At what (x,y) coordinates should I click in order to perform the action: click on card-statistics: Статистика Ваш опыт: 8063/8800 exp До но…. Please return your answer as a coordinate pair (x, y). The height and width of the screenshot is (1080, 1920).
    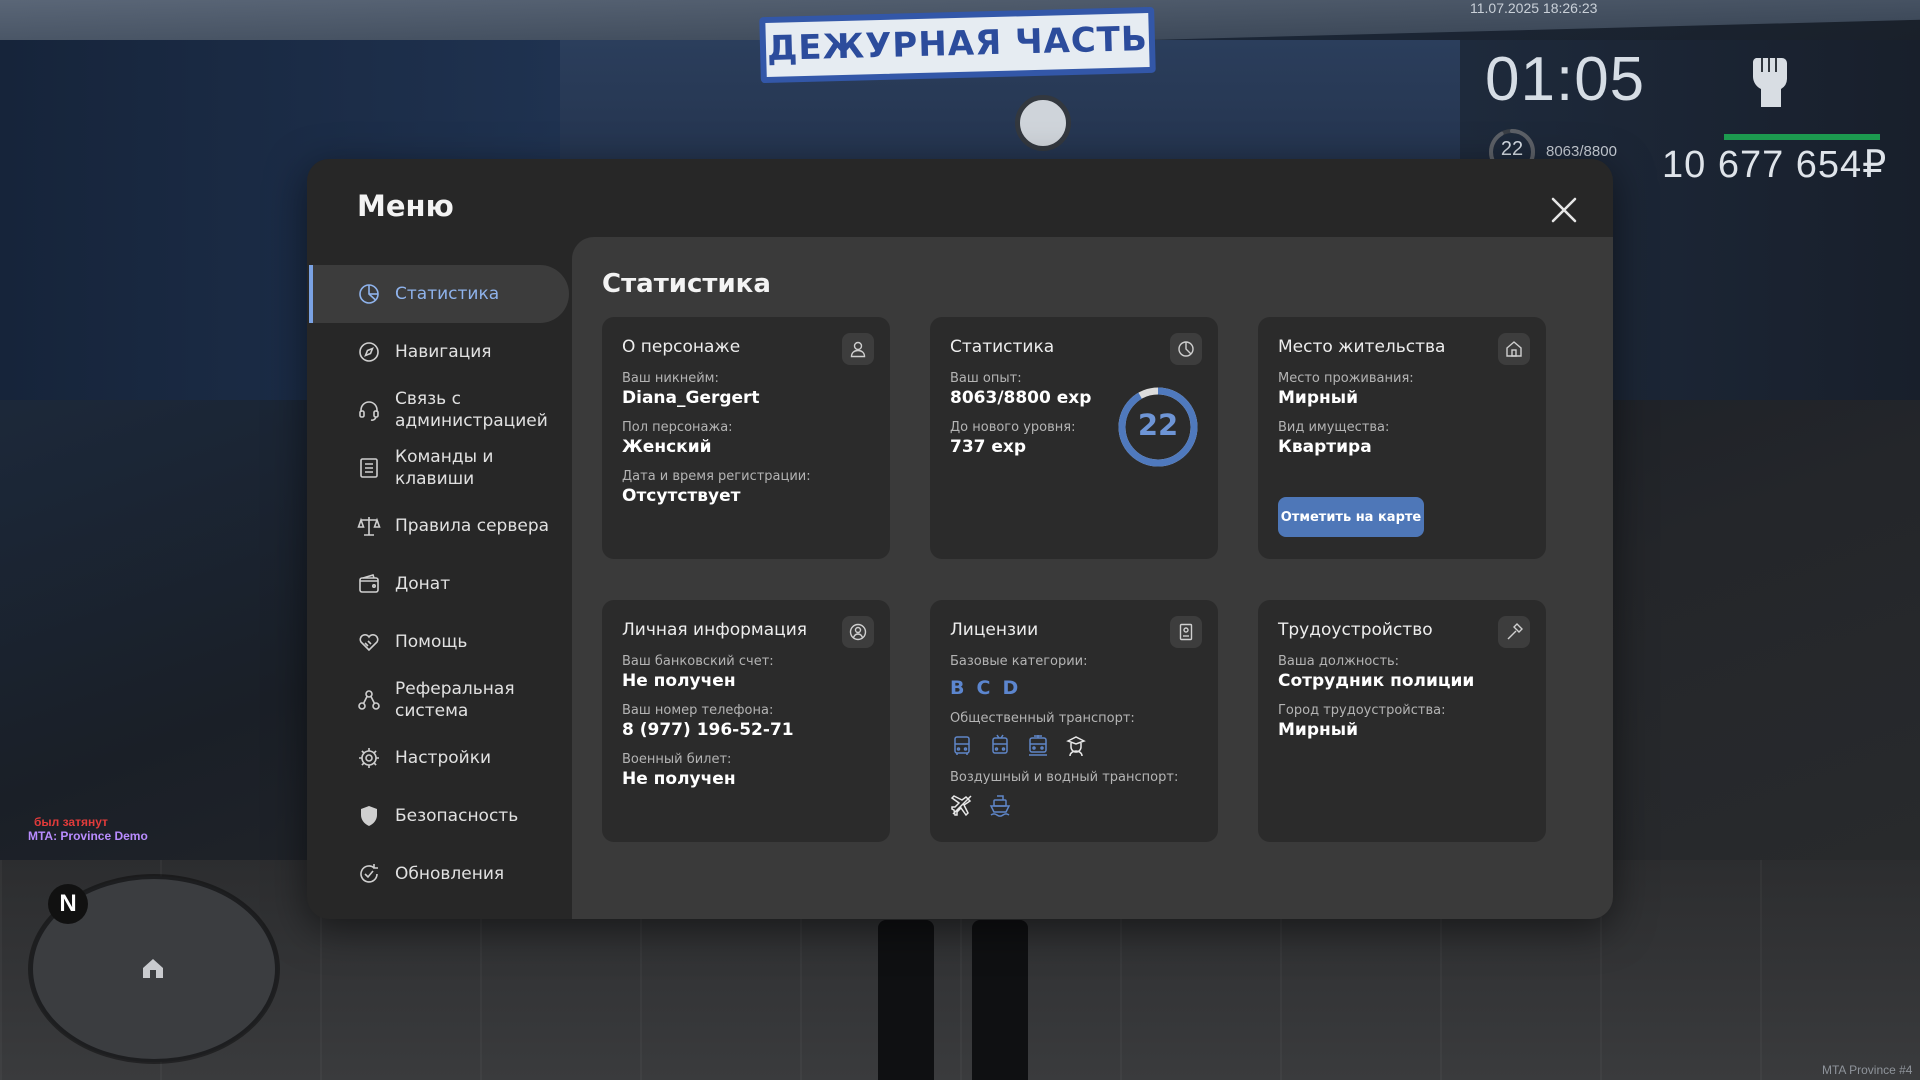
    Looking at the image, I should click on (1074, 438).